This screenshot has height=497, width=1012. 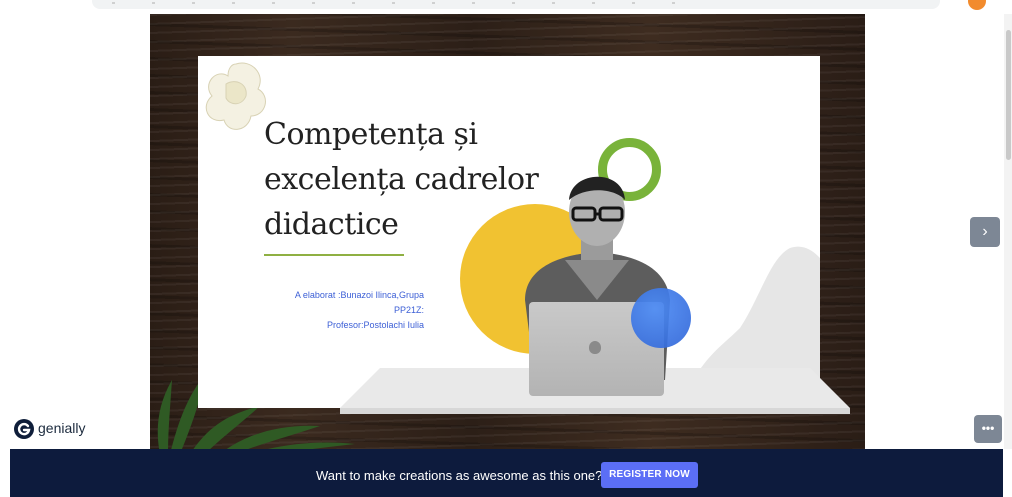 I want to click on register-now-button: REGISTER NOW, so click(x=649, y=475).